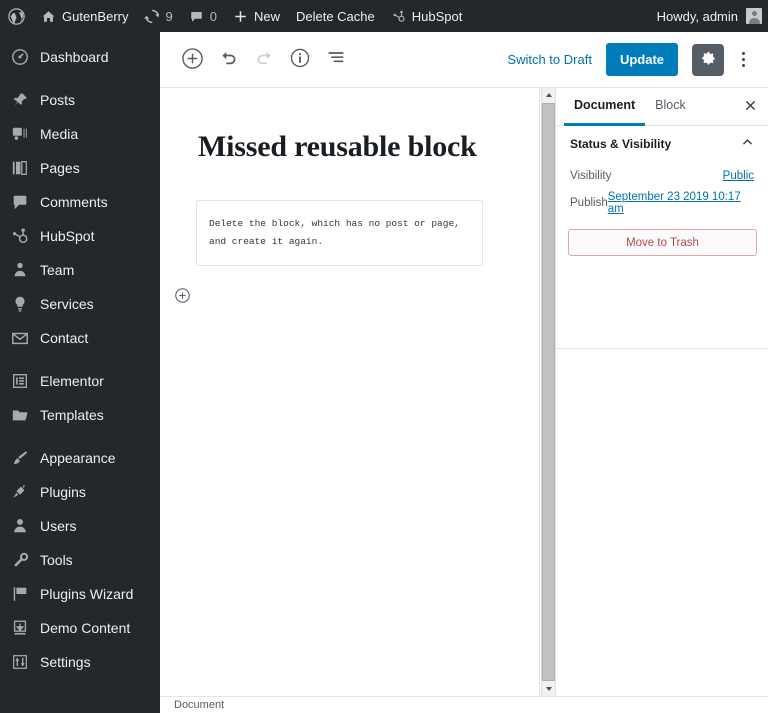 This screenshot has height=713, width=768. I want to click on sidebar-item-demo-content: Demo Content, so click(80, 628).